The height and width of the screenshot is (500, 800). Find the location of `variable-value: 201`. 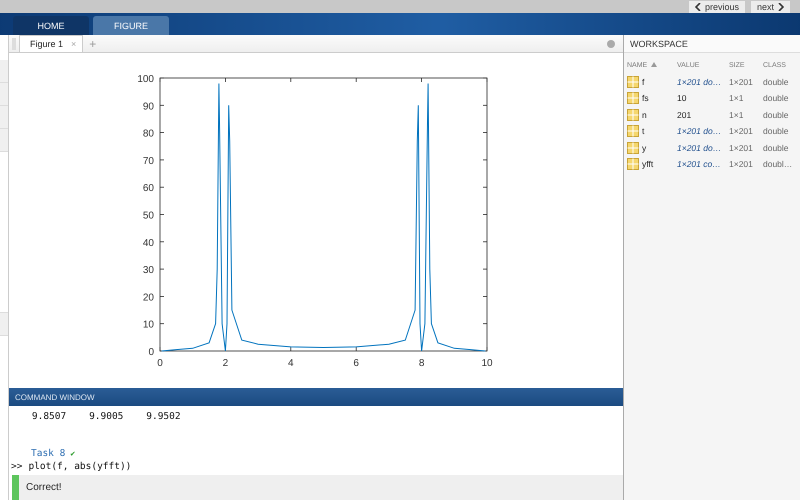

variable-value: 201 is located at coordinates (684, 115).